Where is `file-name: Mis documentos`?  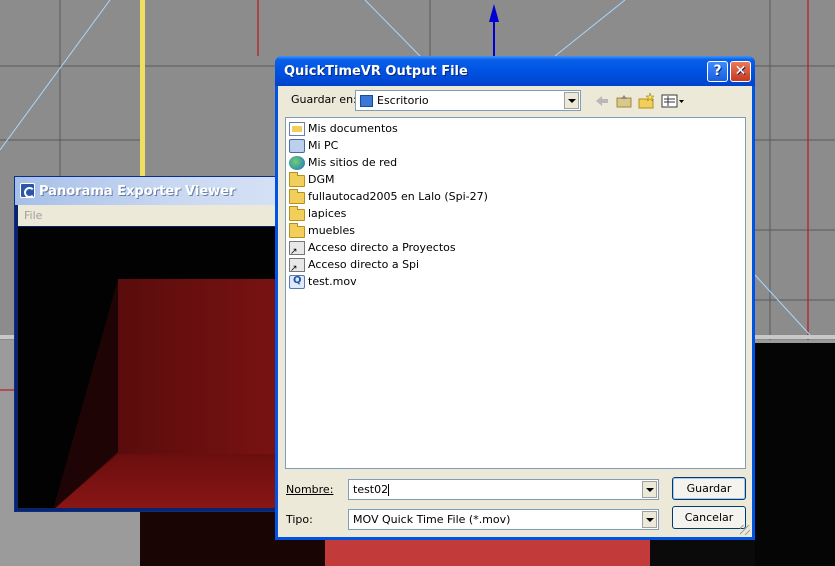 file-name: Mis documentos is located at coordinates (353, 128).